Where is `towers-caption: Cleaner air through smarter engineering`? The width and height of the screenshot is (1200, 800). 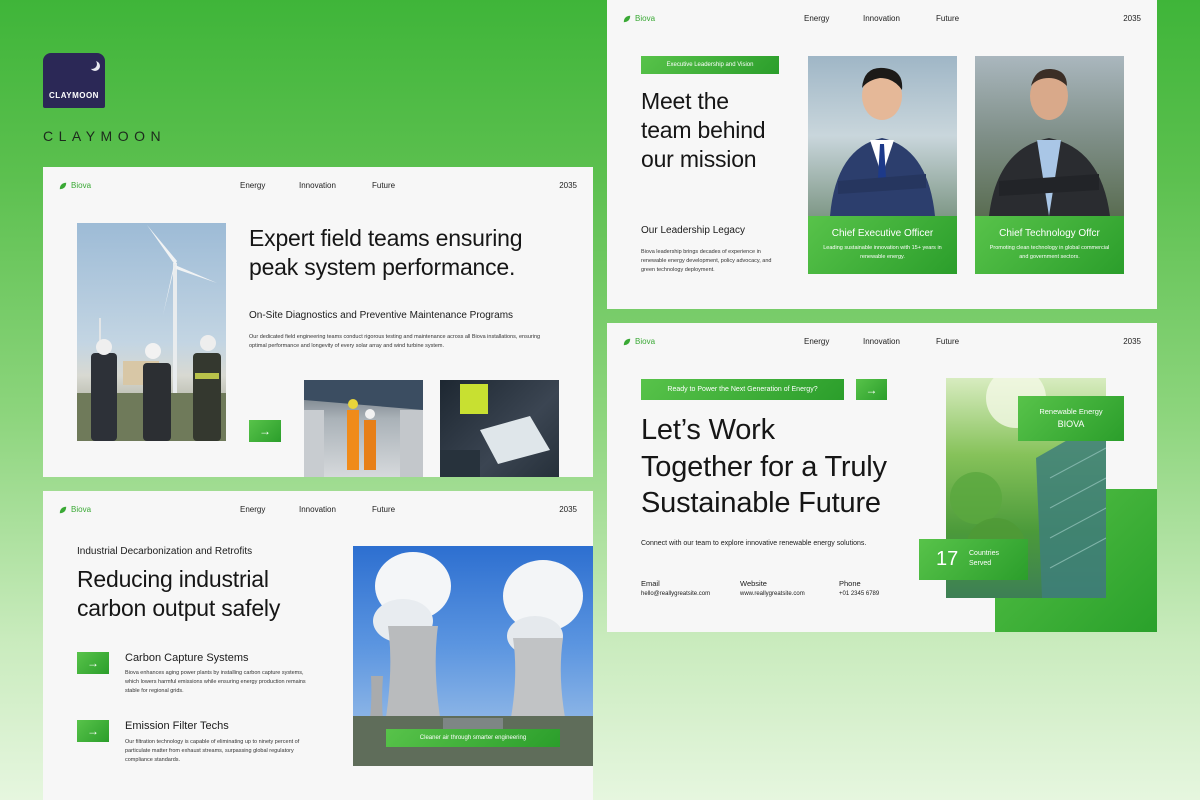
towers-caption: Cleaner air through smarter engineering is located at coordinates (473, 738).